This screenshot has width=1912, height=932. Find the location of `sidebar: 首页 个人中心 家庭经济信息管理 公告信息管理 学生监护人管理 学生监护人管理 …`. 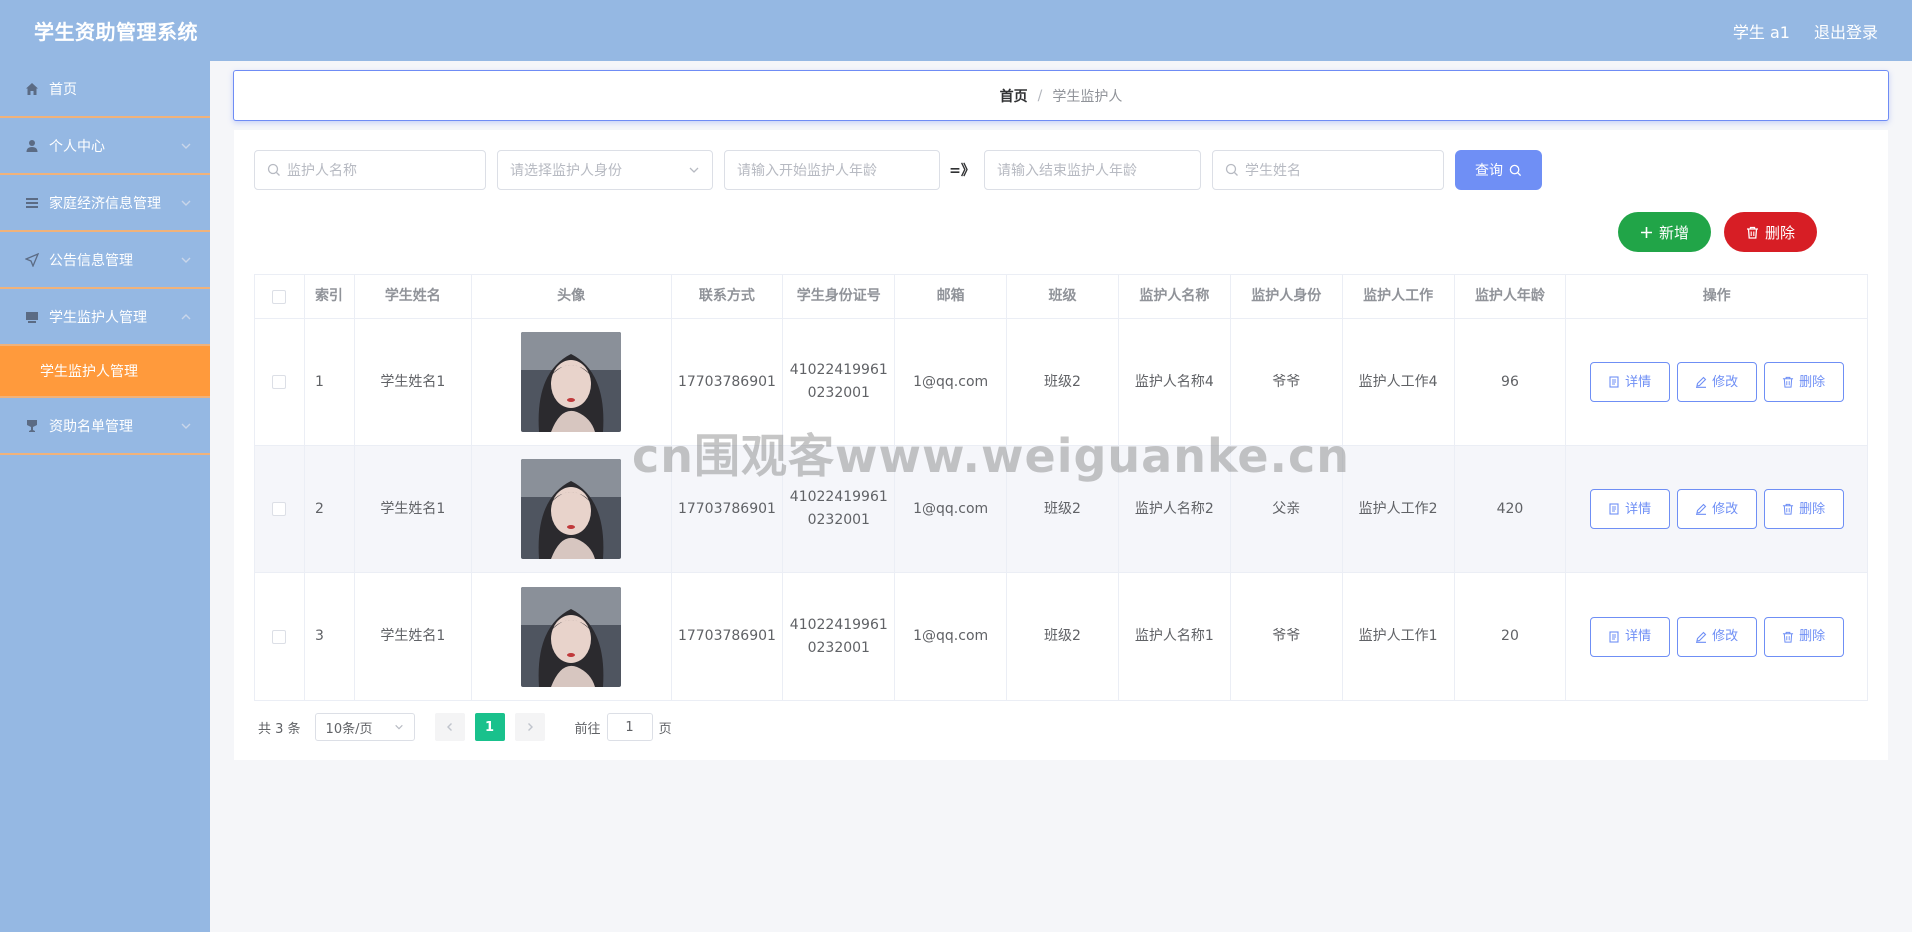

sidebar: 首页 个人中心 家庭经济信息管理 公告信息管理 学生监护人管理 学生监护人管理 … is located at coordinates (105, 496).